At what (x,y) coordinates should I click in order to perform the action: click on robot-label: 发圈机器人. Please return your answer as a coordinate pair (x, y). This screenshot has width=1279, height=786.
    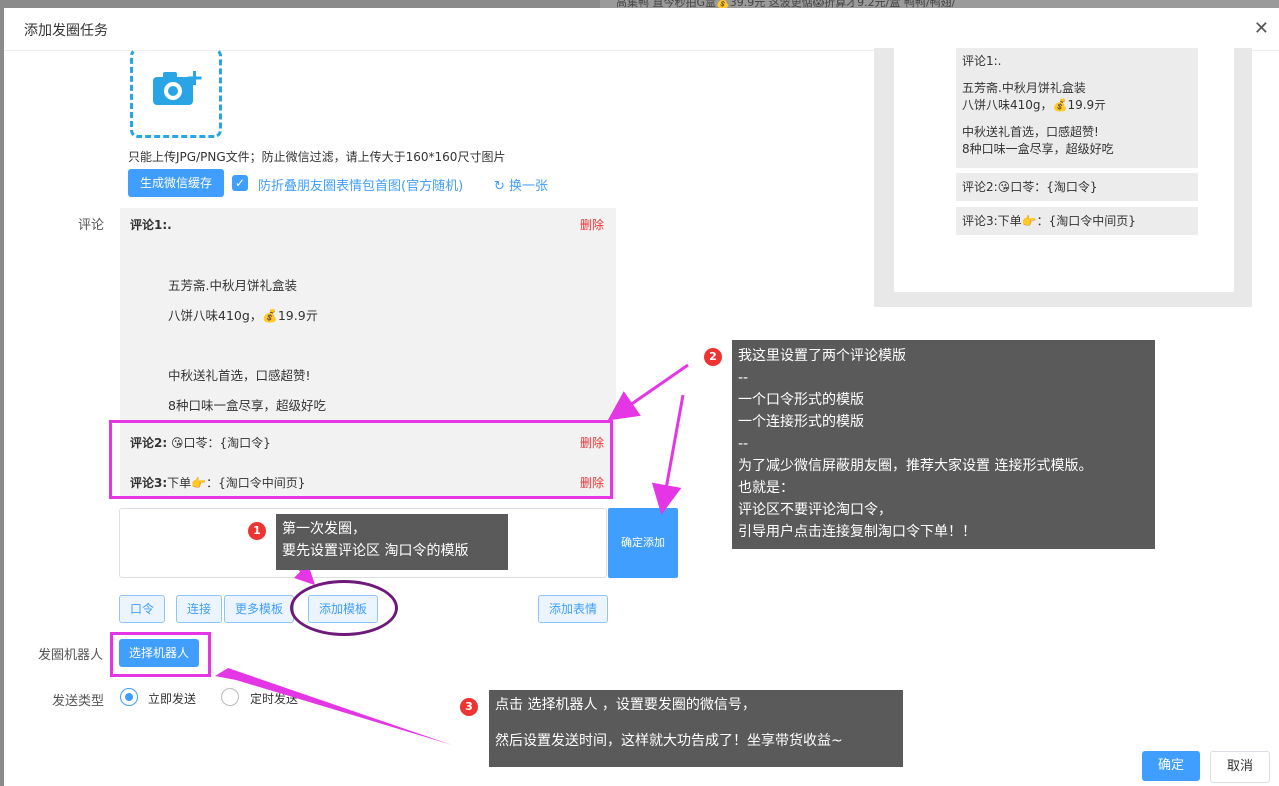
    Looking at the image, I should click on (71, 655).